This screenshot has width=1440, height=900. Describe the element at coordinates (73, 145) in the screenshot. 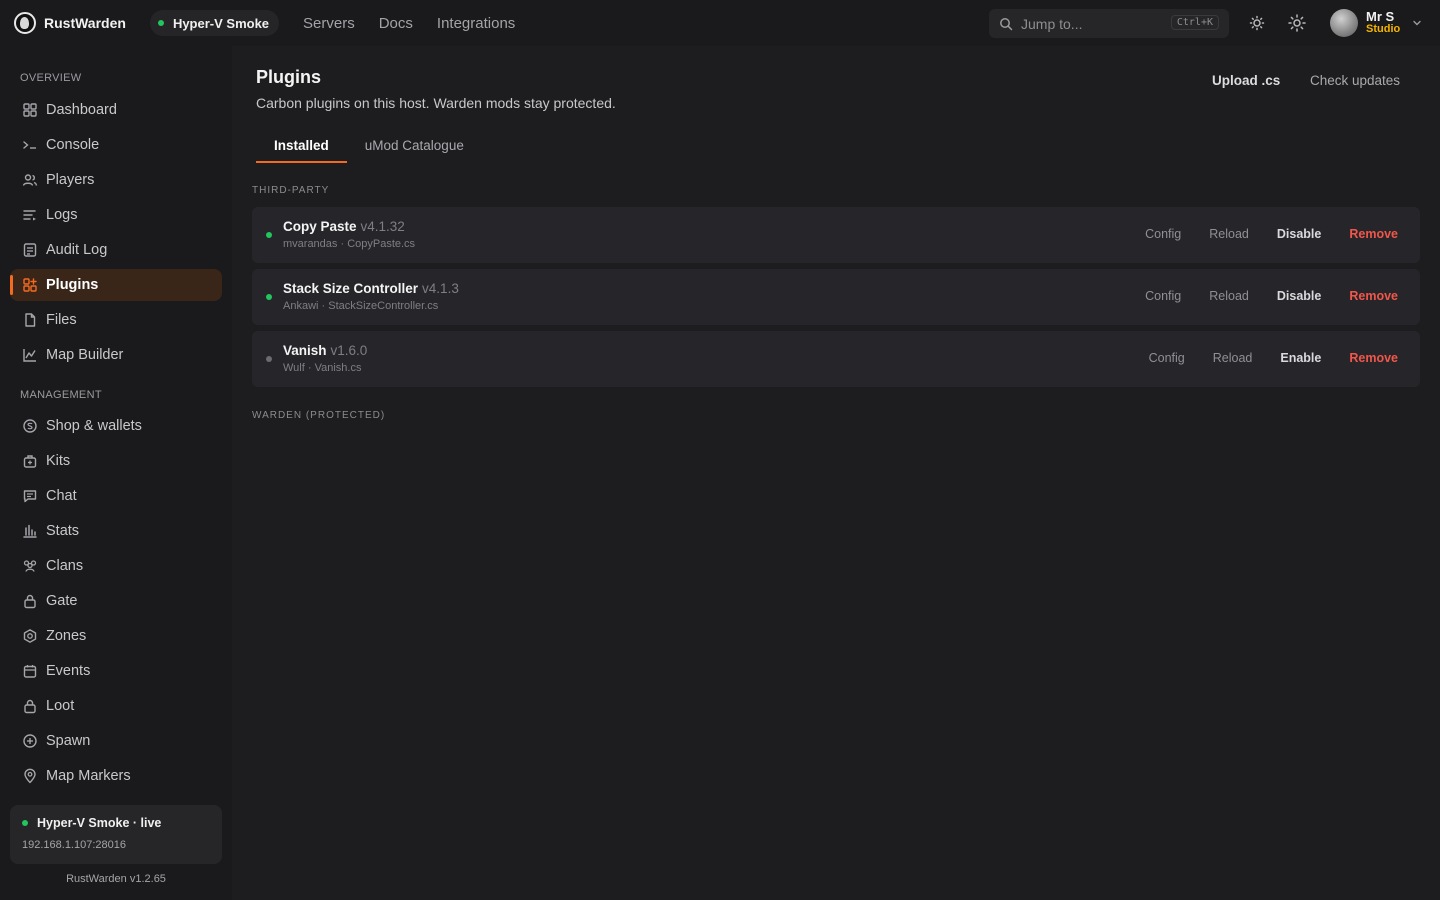

I see `sidebar-item-label: Console` at that location.